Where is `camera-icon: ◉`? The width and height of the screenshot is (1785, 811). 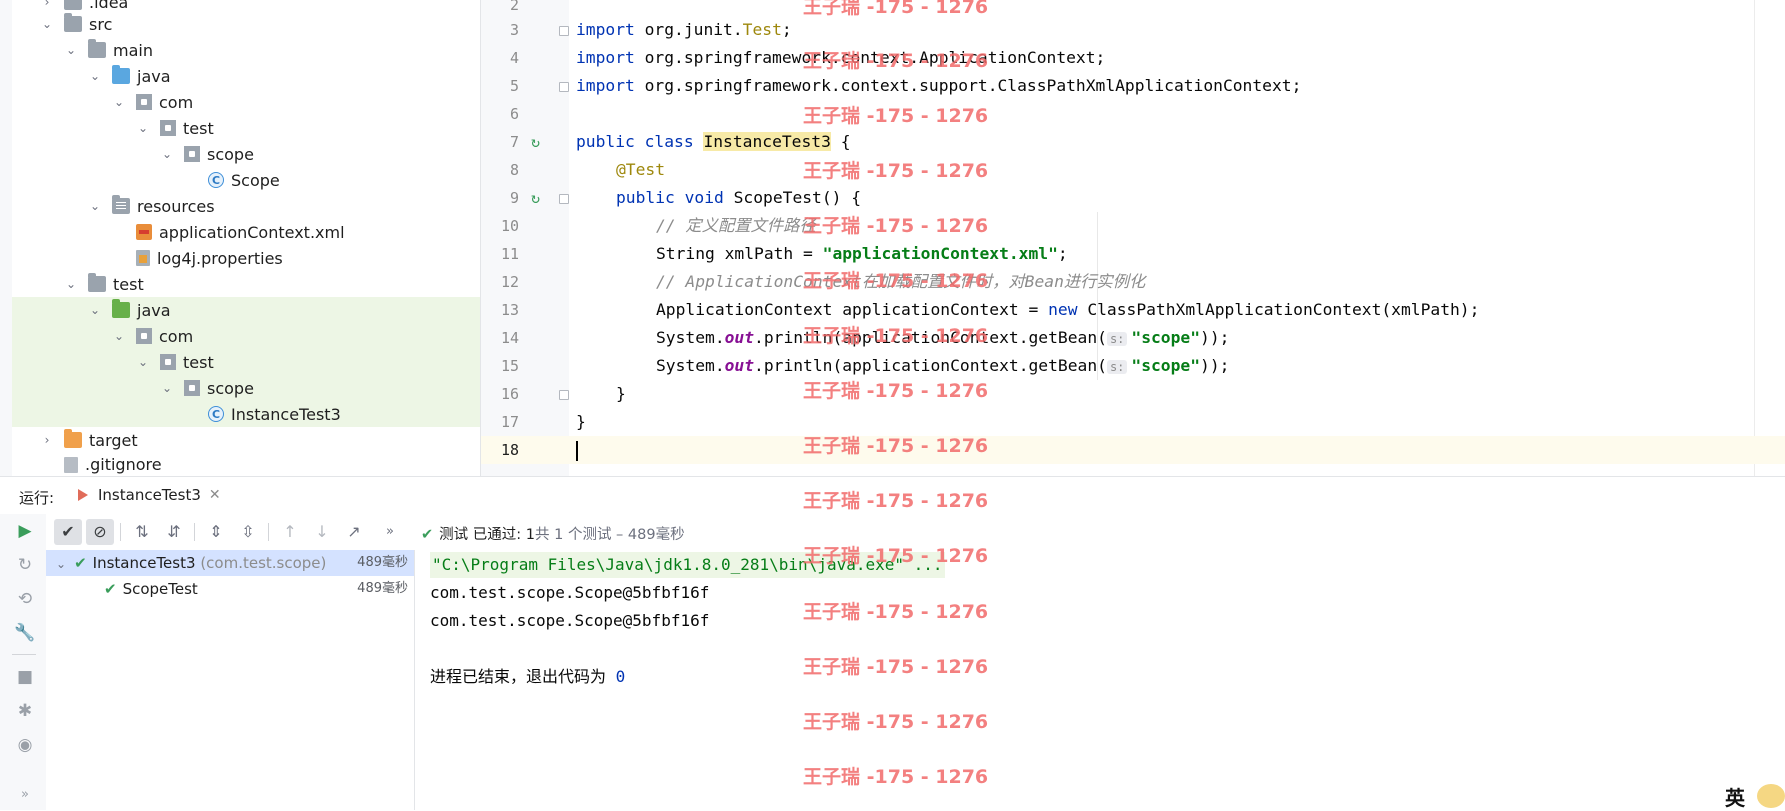
camera-icon: ◉ is located at coordinates (25, 745).